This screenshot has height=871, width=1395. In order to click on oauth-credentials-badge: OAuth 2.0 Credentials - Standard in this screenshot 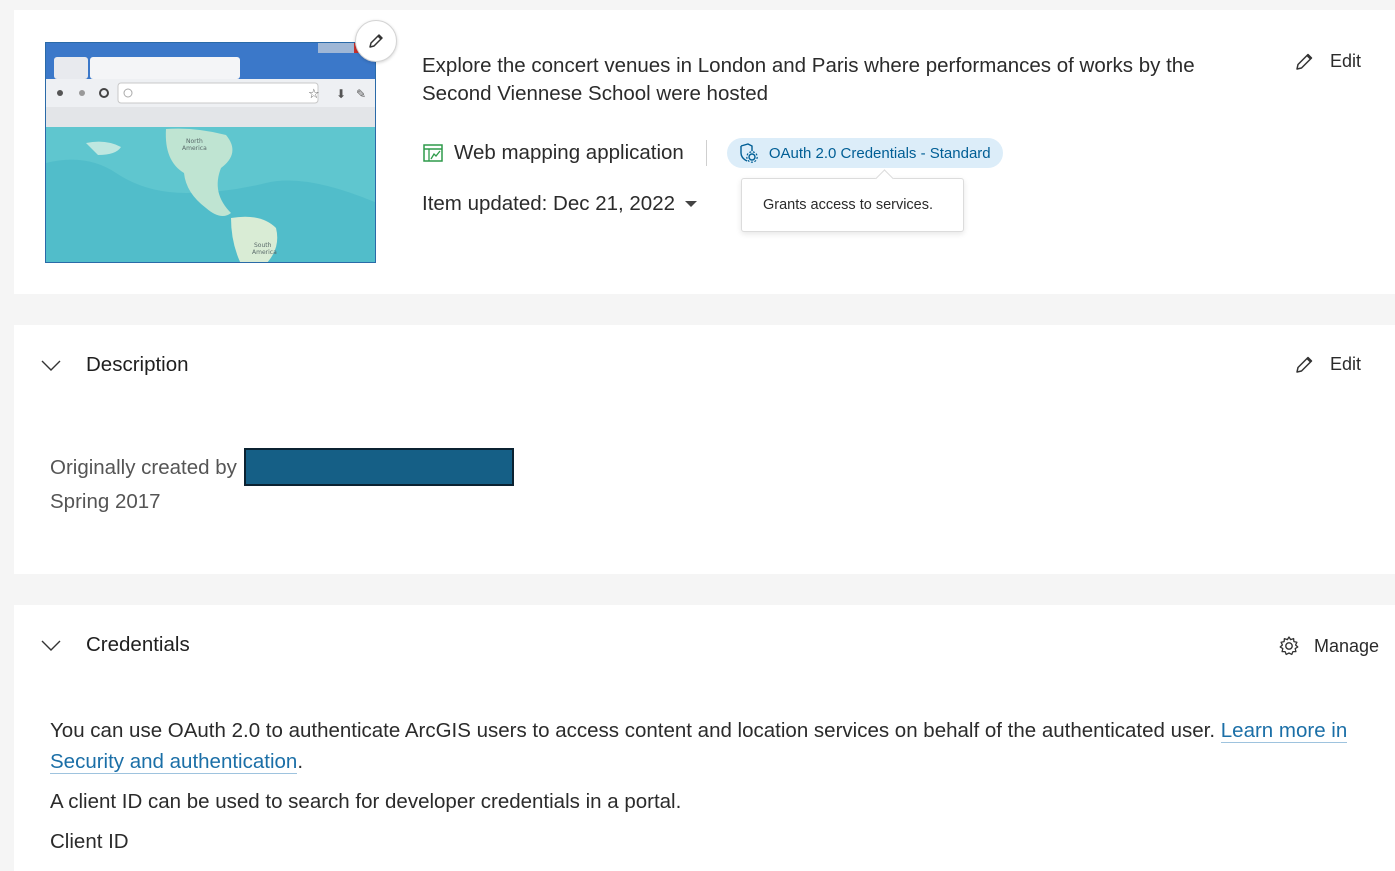, I will do `click(864, 153)`.